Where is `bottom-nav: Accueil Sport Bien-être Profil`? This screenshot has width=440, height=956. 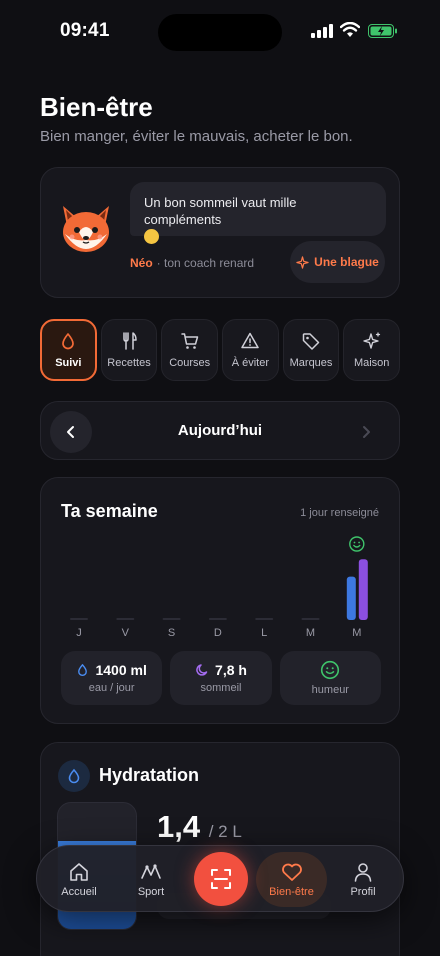
bottom-nav: Accueil Sport Bien-être Profil is located at coordinates (220, 878).